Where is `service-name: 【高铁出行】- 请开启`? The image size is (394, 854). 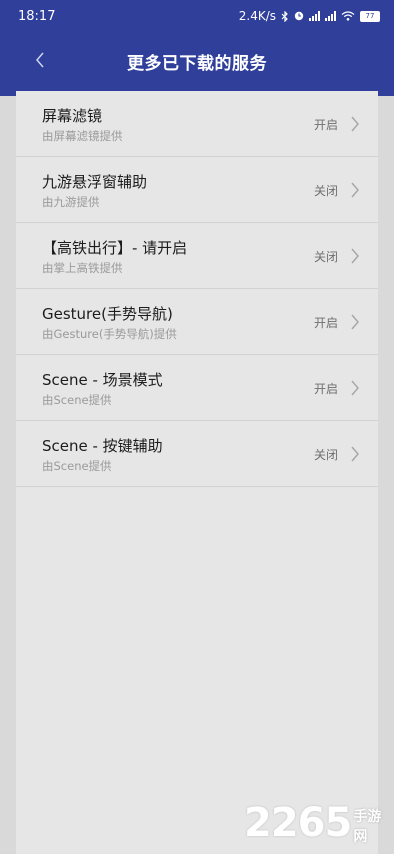
service-name: 【高铁出行】- 请开启 is located at coordinates (115, 248).